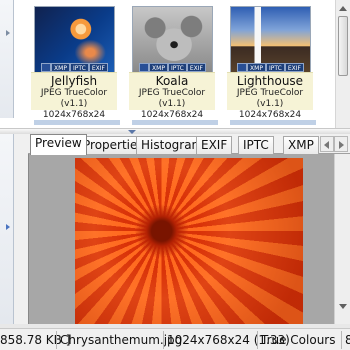 The height and width of the screenshot is (350, 350). I want to click on chevron-right-icon, so click(341, 145).